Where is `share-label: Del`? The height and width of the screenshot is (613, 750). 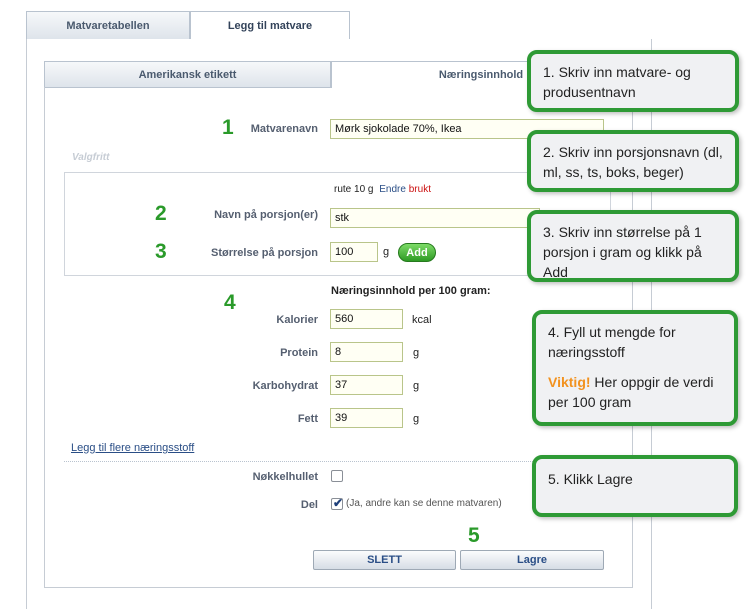 share-label: Del is located at coordinates (309, 505).